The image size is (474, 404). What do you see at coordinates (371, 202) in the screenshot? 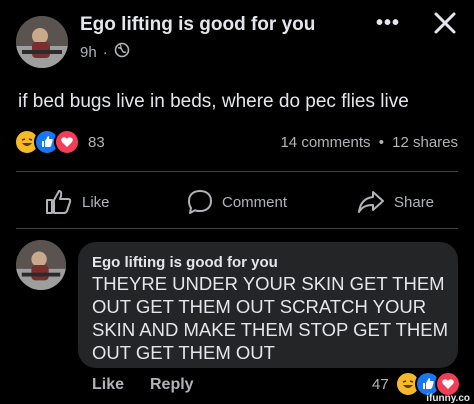
I see `share-icon` at bounding box center [371, 202].